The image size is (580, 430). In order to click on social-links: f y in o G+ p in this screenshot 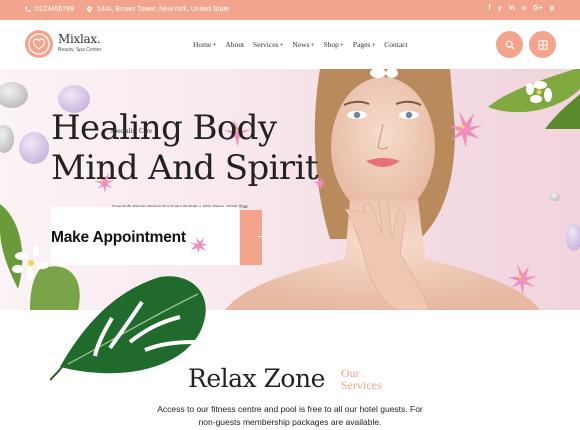, I will do `click(521, 8)`.